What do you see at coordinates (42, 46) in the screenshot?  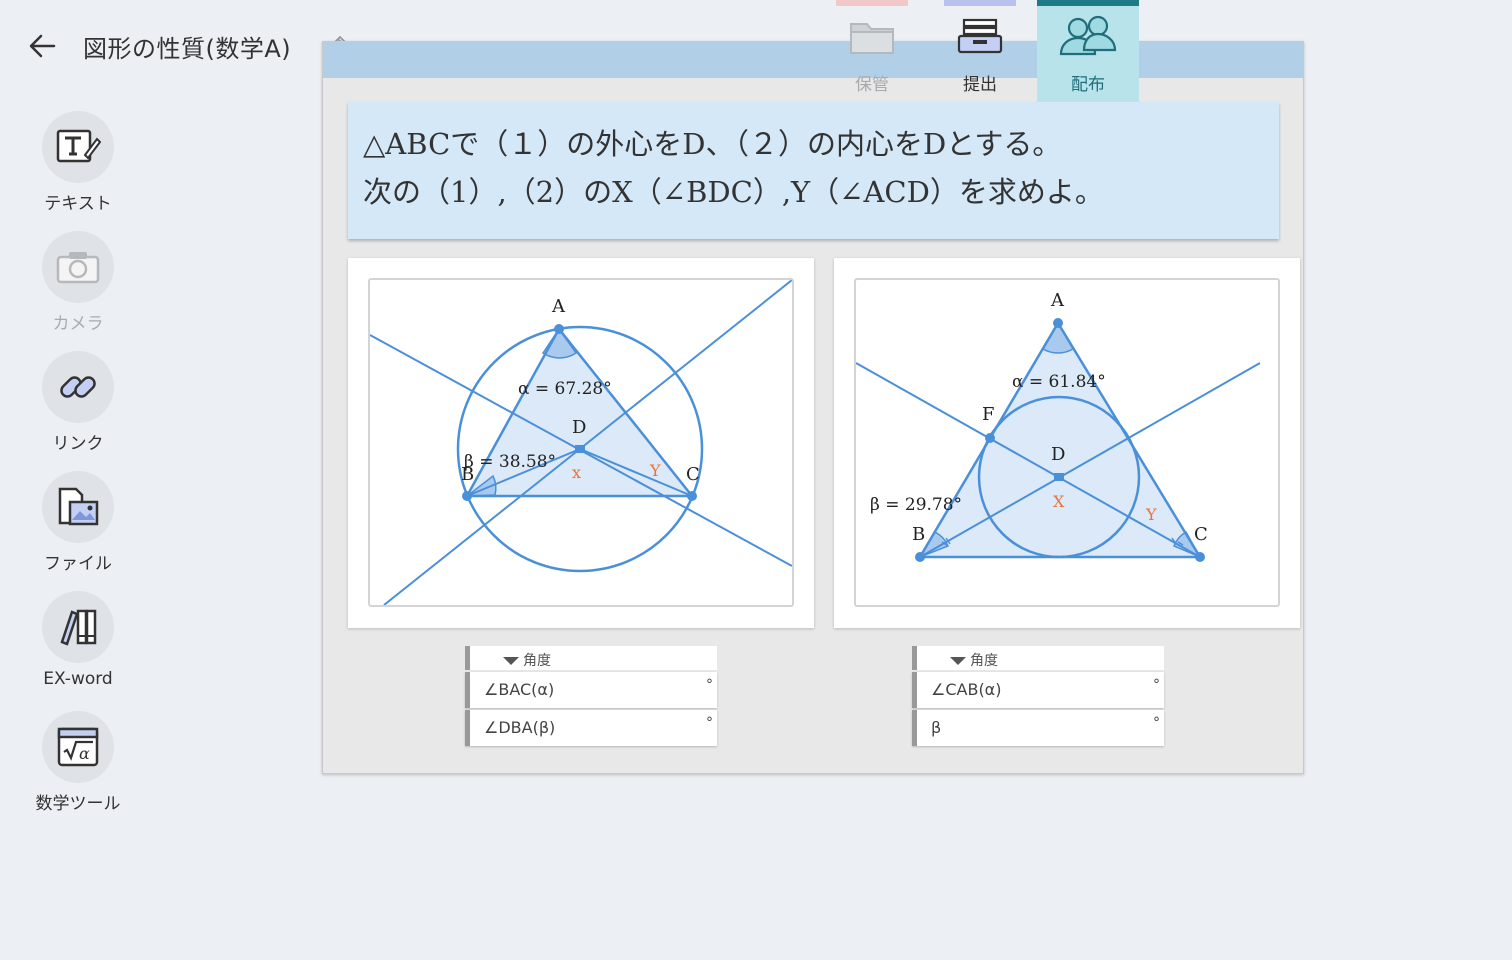 I see `back-arrow-icon` at bounding box center [42, 46].